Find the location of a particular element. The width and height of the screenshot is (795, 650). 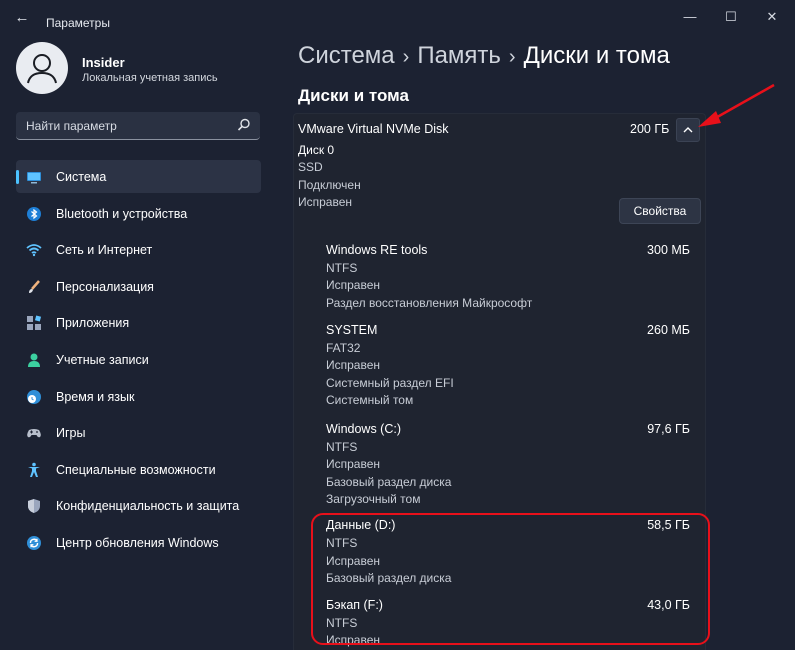

sidebar-item-label: Система is located at coordinates (81, 177).